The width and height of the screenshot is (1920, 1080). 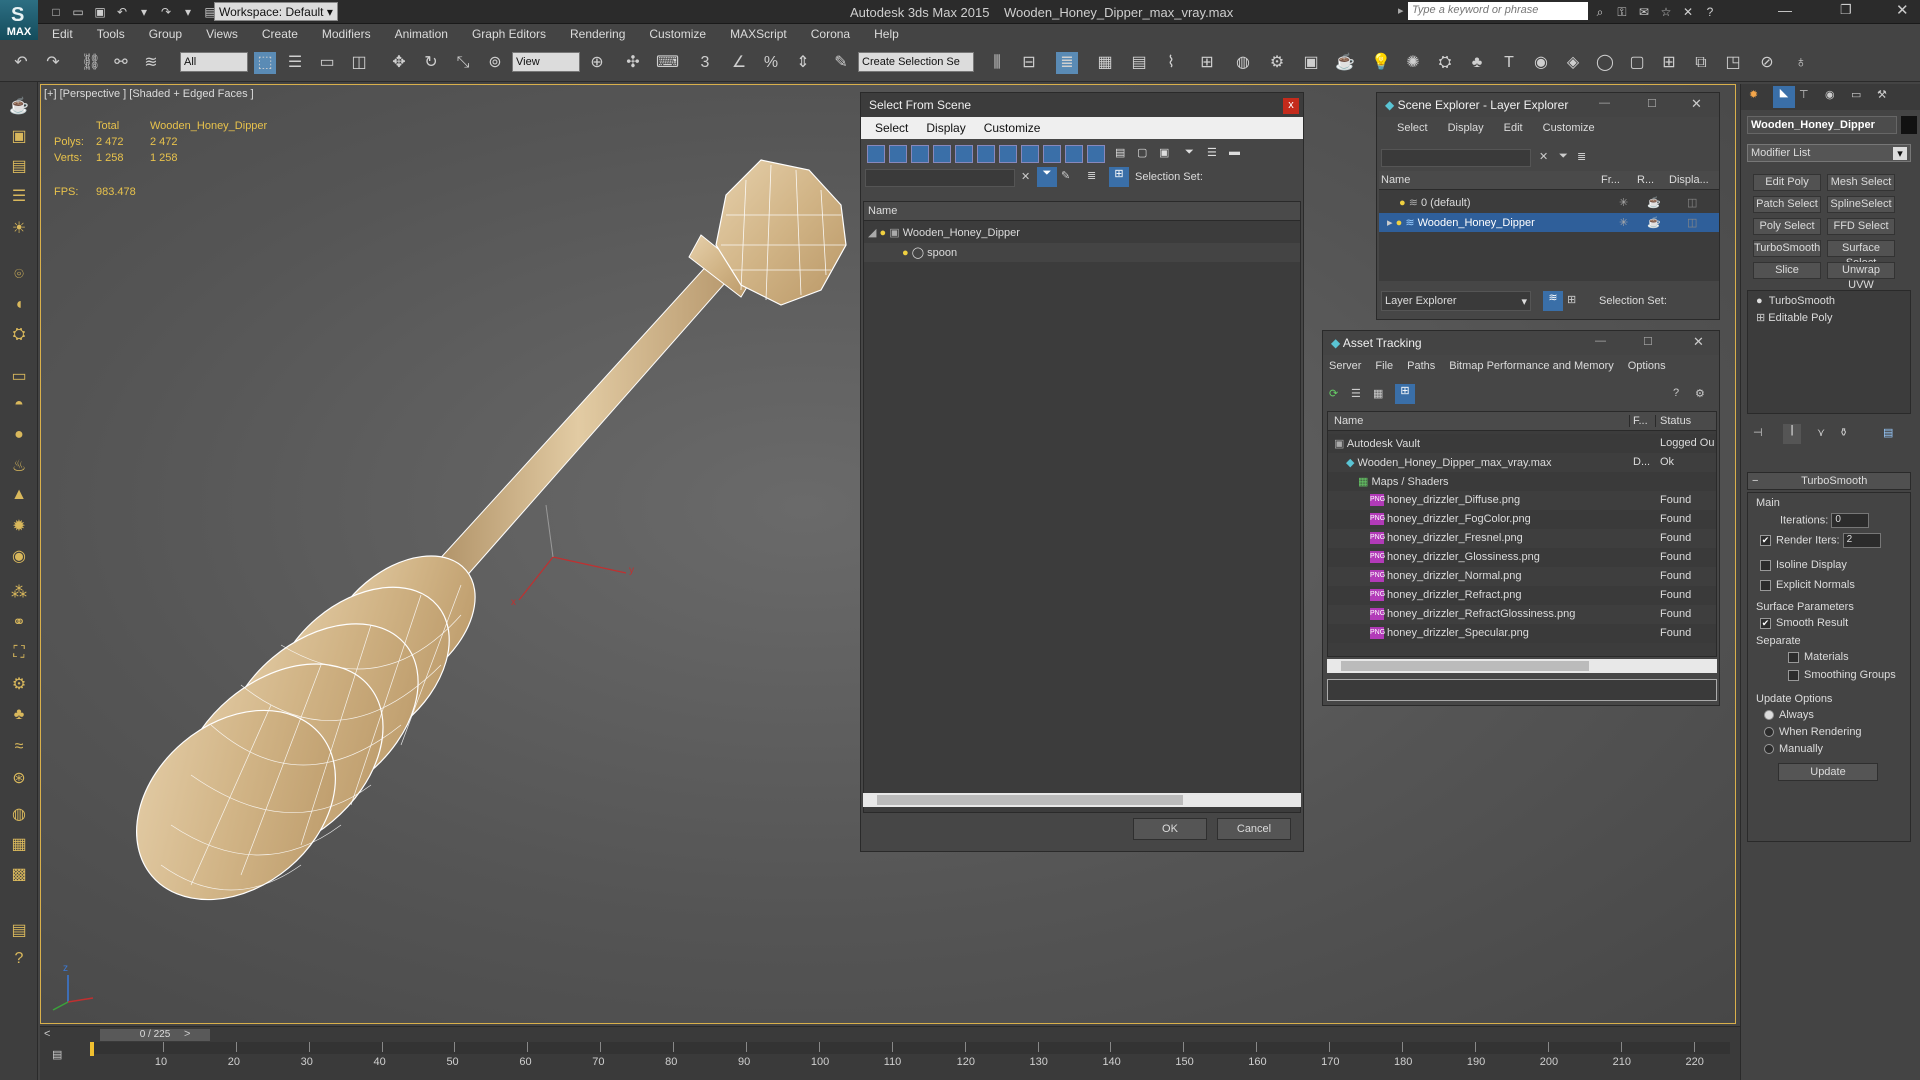 I want to click on curve-editor-mini-icon: ▤, so click(x=57, y=1054).